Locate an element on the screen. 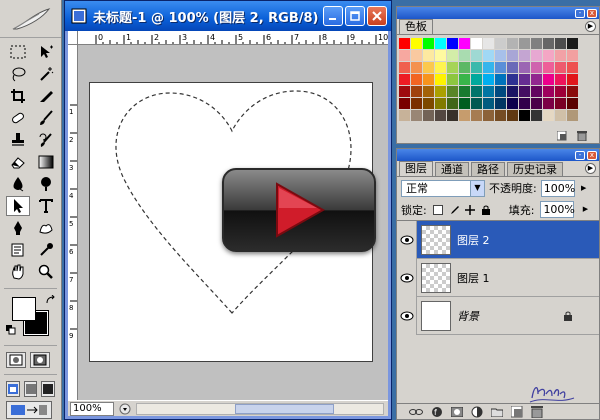 This screenshot has height=420, width=600. chevron-down-icon: ▼ is located at coordinates (477, 188).